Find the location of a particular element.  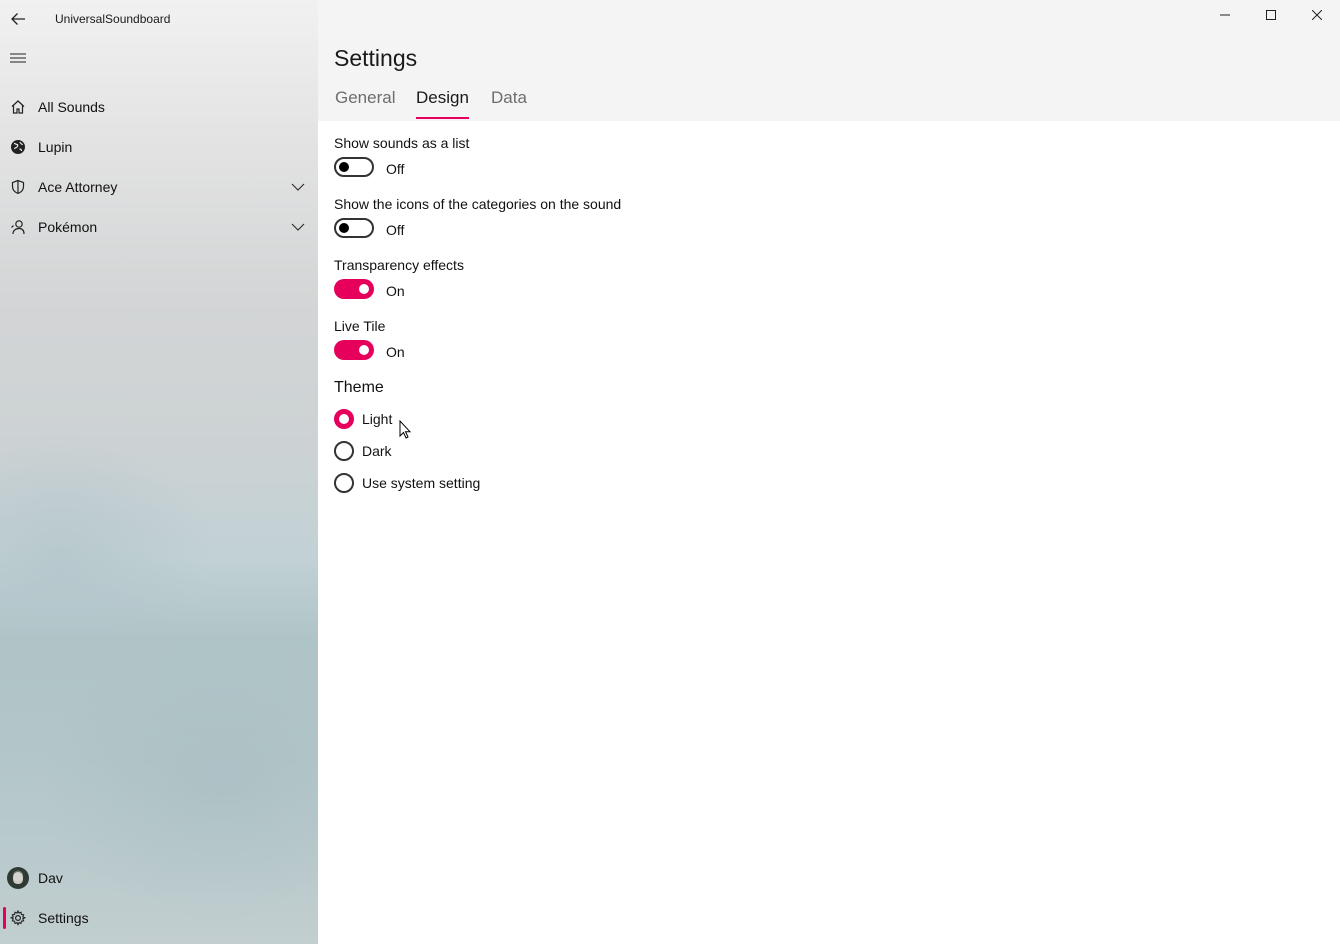

nav-item-pokemon: Pokémon is located at coordinates (159, 227).